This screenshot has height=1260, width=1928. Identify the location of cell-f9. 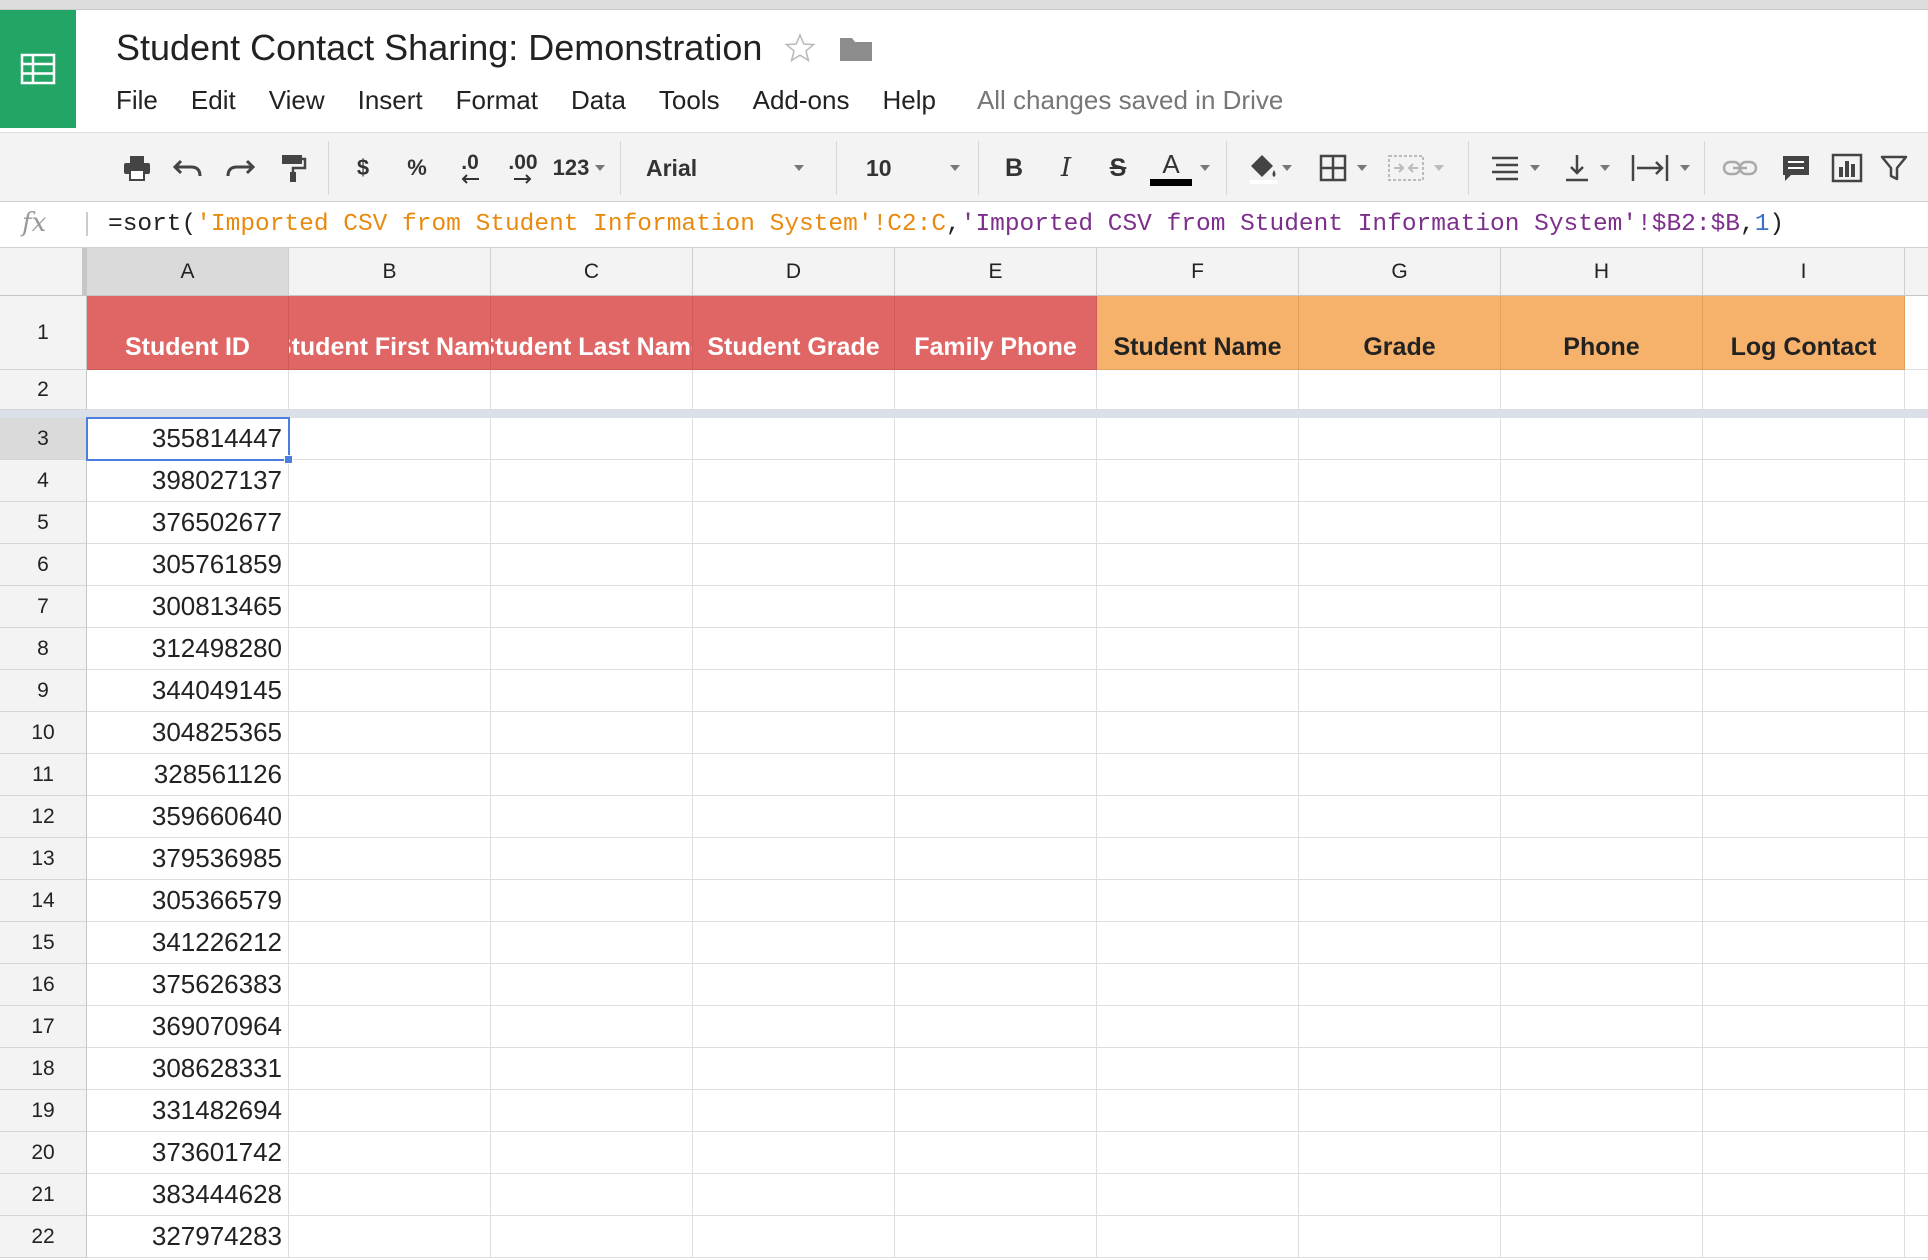
(1198, 691).